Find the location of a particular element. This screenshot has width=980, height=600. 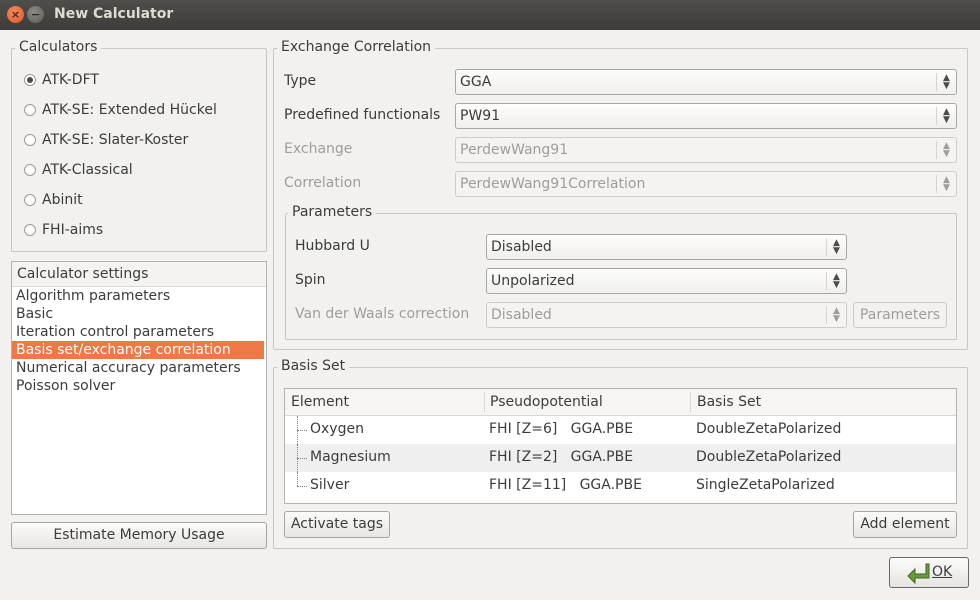

calculator-option: Abinit is located at coordinates (53, 200).